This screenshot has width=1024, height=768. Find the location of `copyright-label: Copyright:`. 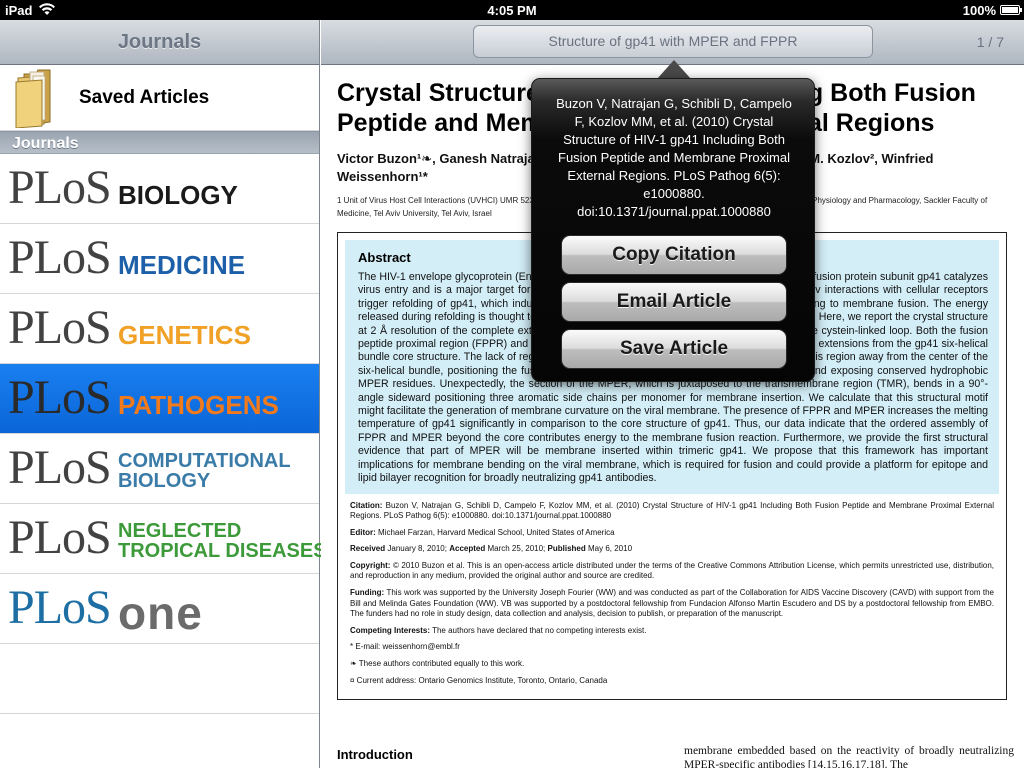

copyright-label: Copyright: is located at coordinates (370, 565).